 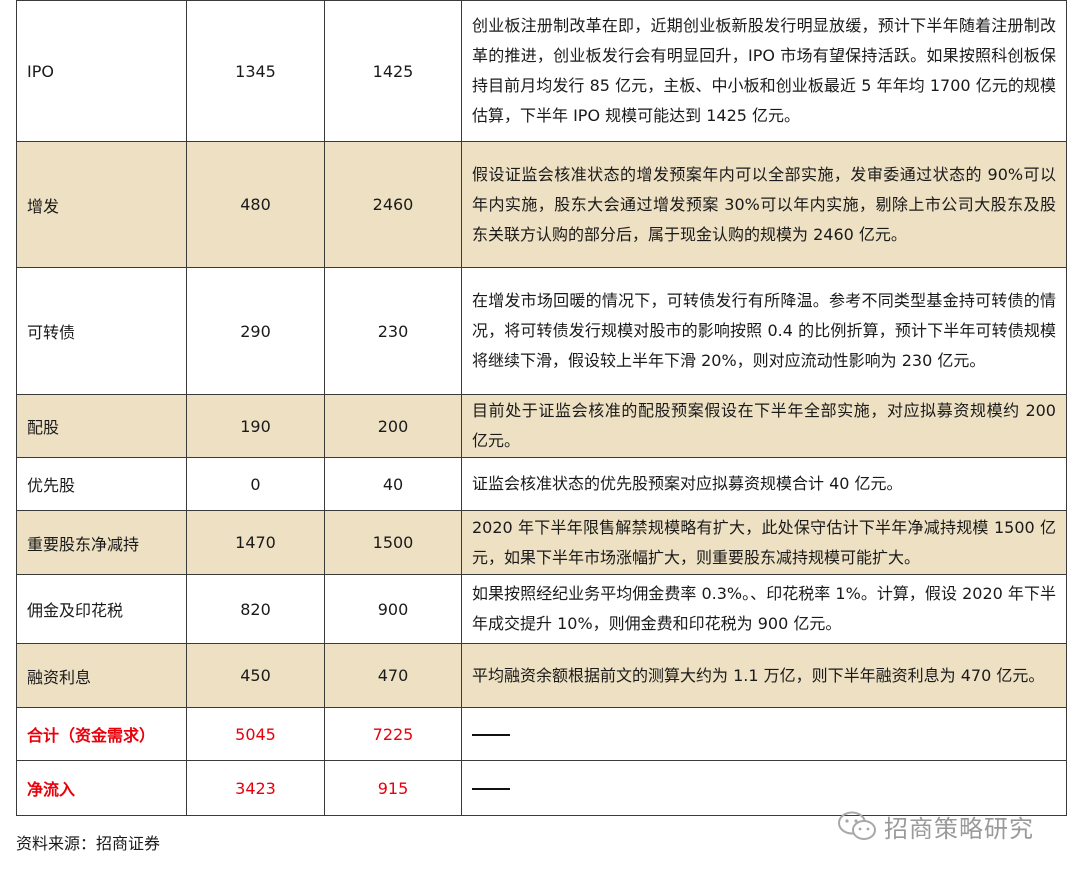 What do you see at coordinates (255, 542) in the screenshot?
I see `first-half-value: 1470` at bounding box center [255, 542].